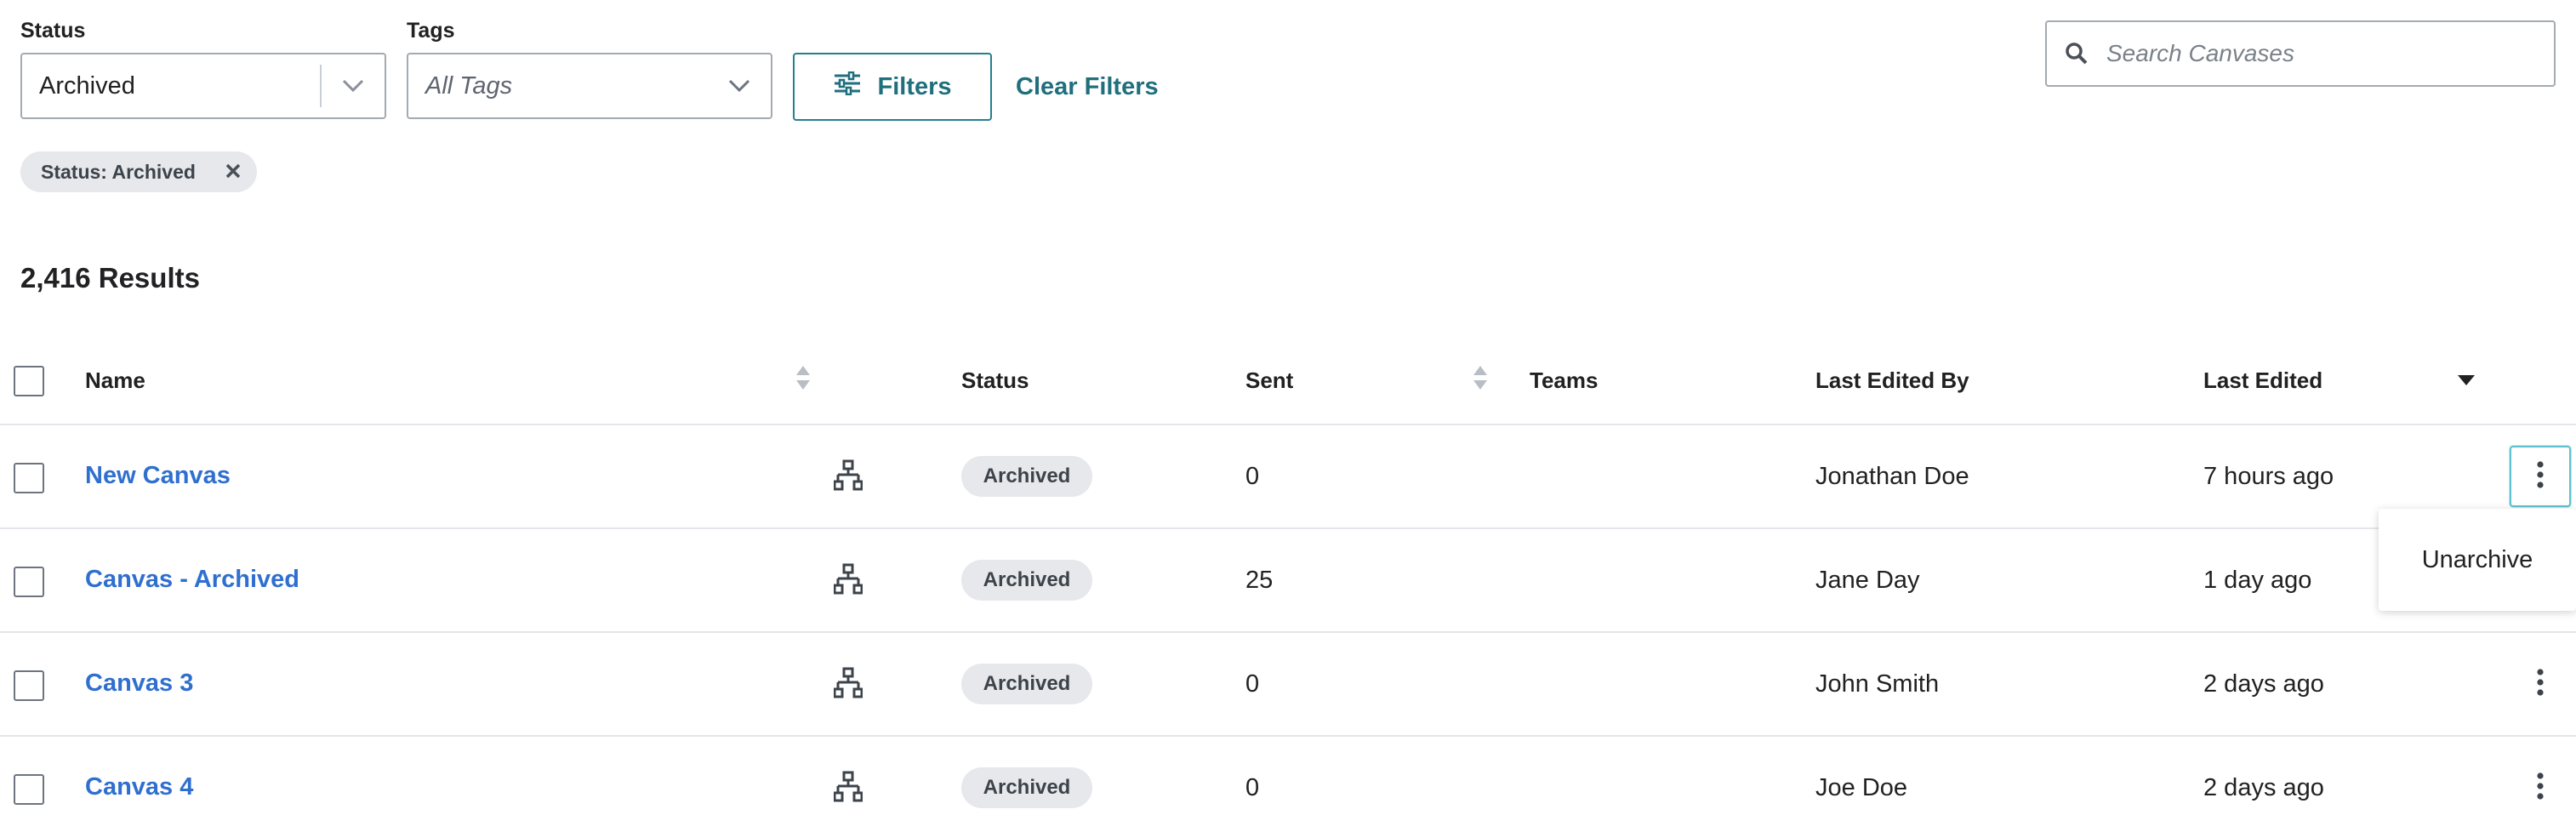  I want to click on last-edited-by: Jonathan Doe, so click(1892, 476).